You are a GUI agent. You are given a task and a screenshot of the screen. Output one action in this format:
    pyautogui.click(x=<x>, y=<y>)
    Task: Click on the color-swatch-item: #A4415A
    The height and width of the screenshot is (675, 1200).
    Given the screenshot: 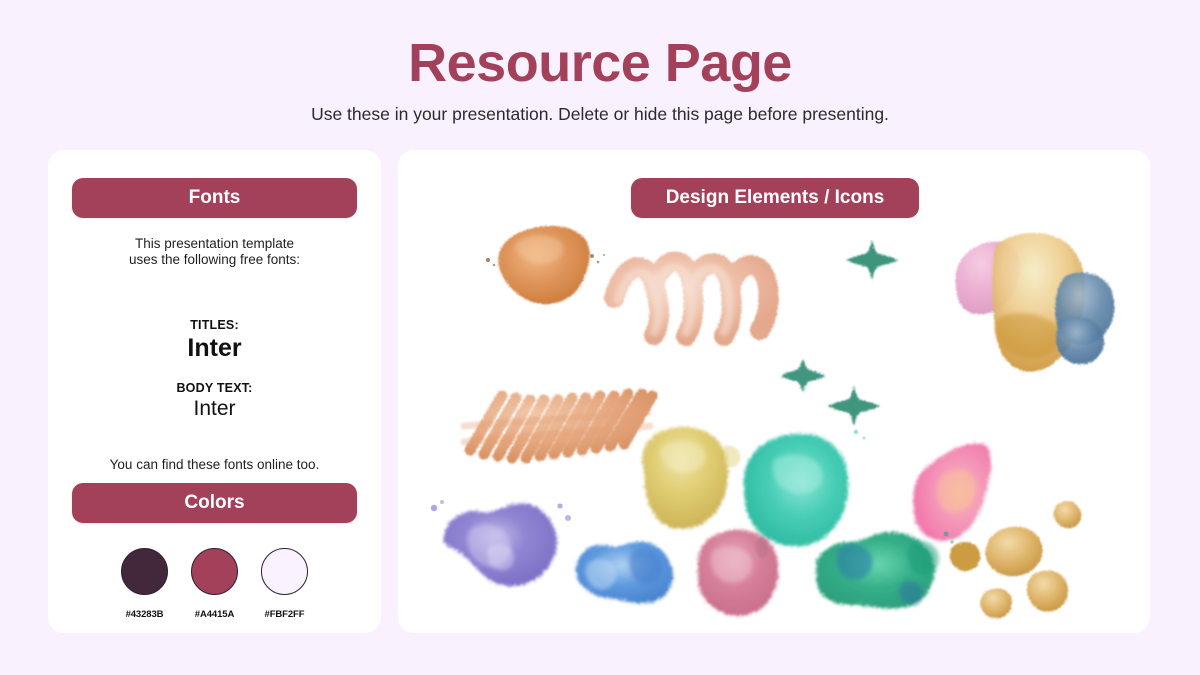 What is the action you would take?
    pyautogui.click(x=215, y=584)
    